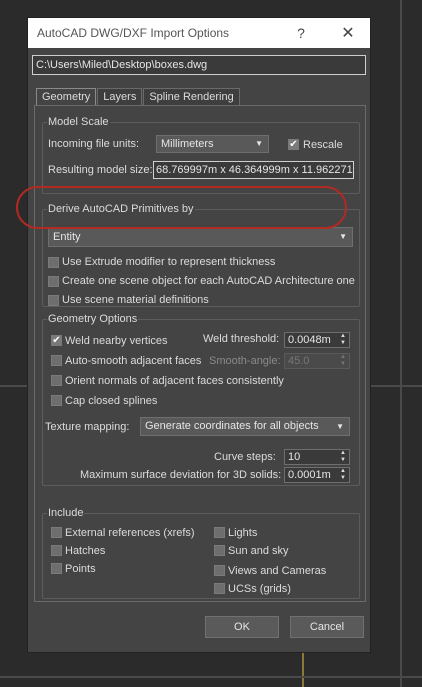  Describe the element at coordinates (56, 568) in the screenshot. I see `points-checkbox` at that location.